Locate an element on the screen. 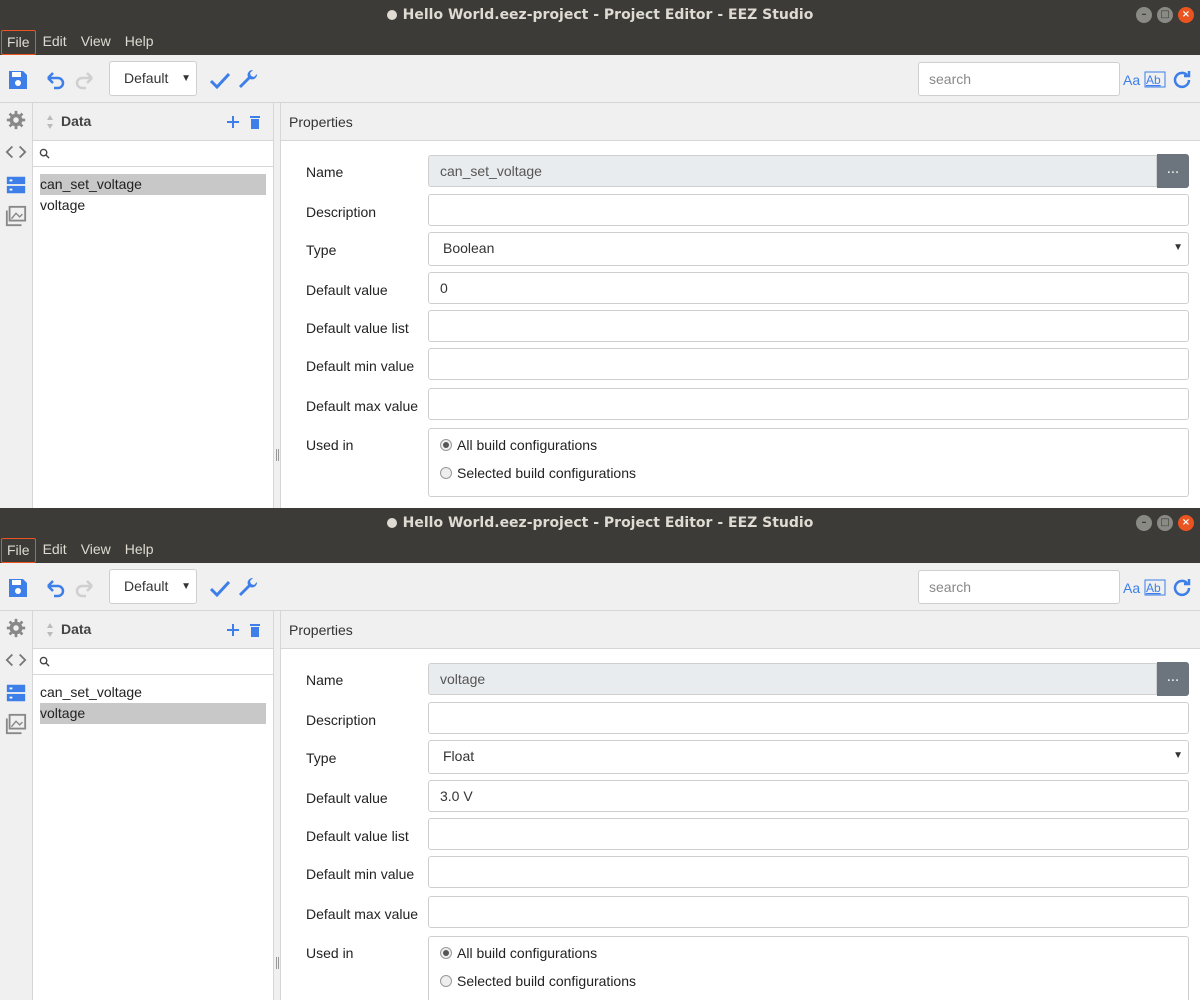 Image resolution: width=1200 pixels, height=1000 pixels. data-list-title: Data is located at coordinates (76, 629).